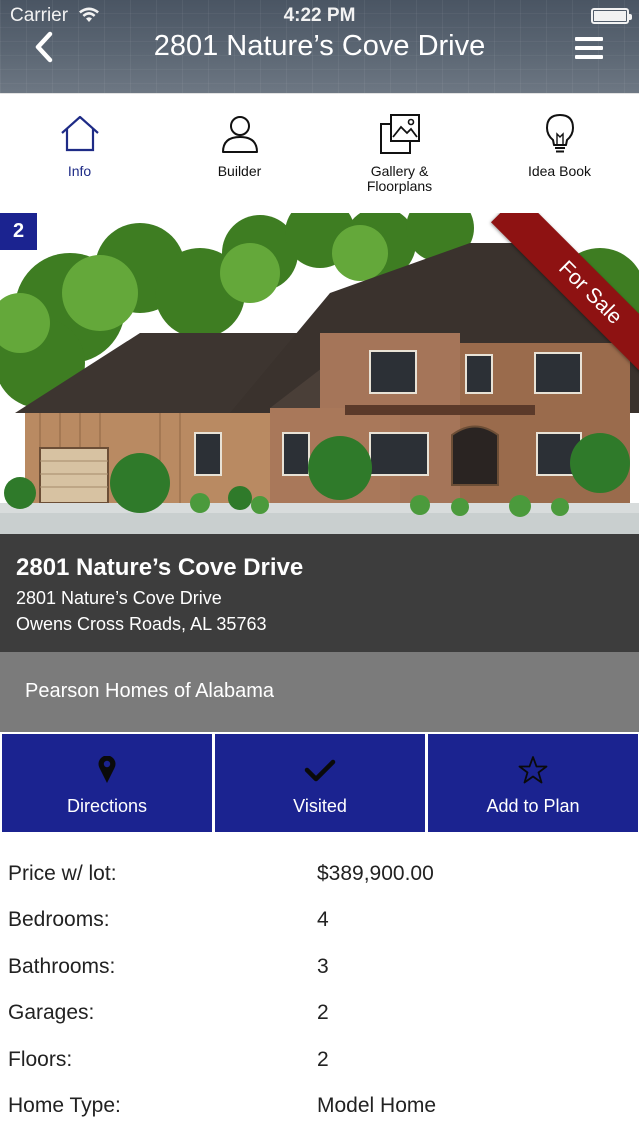 The width and height of the screenshot is (639, 1136). What do you see at coordinates (150, 691) in the screenshot?
I see `builder-name: Pearson Homes of Alabama` at bounding box center [150, 691].